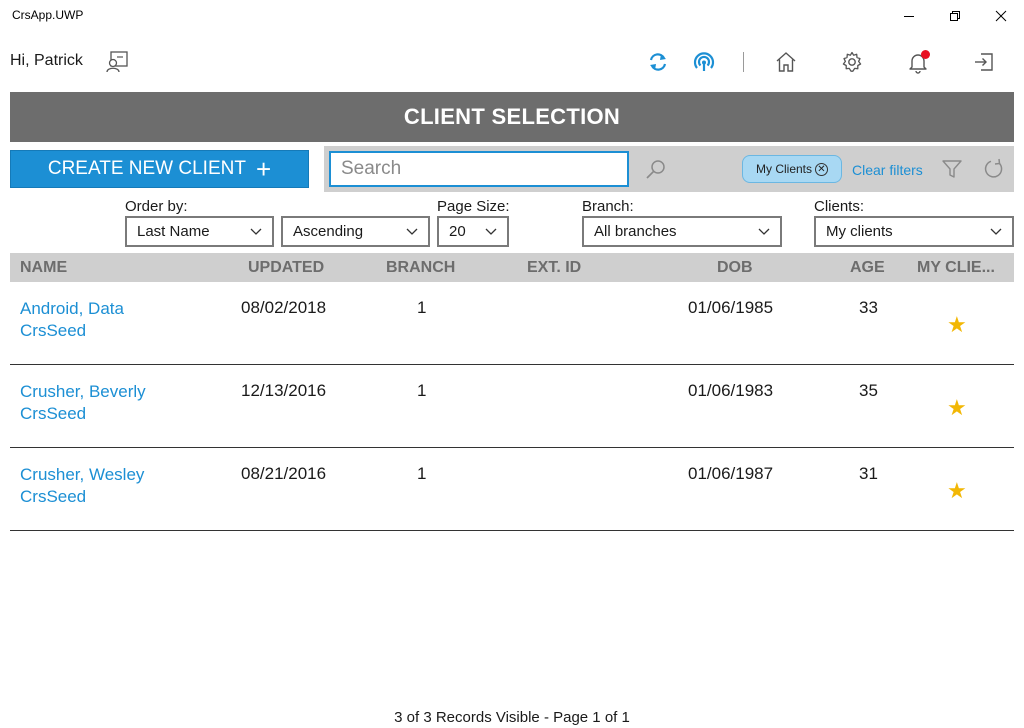 This screenshot has width=1024, height=728. Describe the element at coordinates (868, 473) in the screenshot. I see `age-value: 31` at that location.